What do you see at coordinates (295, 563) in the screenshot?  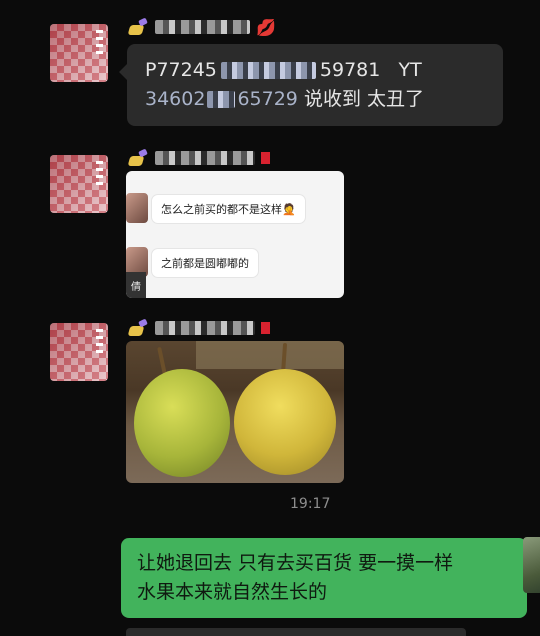 I see `outgoing-line-1: 让她退回去 只有去买百货 要一摸一样` at bounding box center [295, 563].